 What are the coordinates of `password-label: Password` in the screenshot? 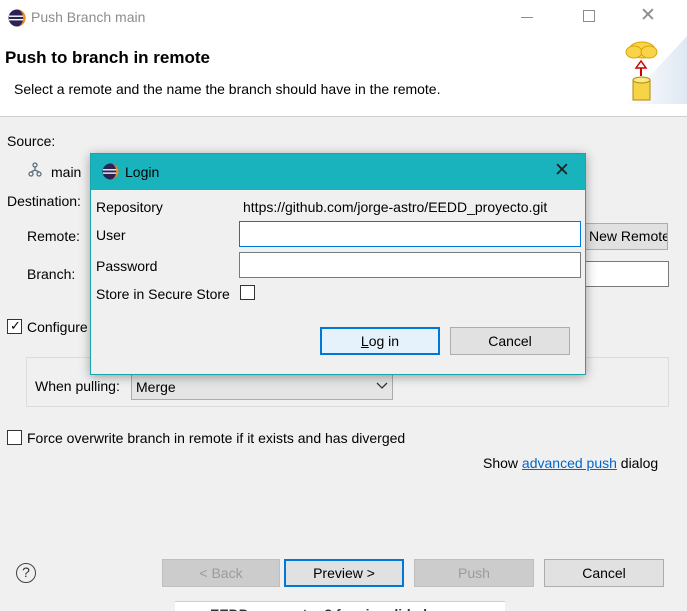 It's located at (127, 266).